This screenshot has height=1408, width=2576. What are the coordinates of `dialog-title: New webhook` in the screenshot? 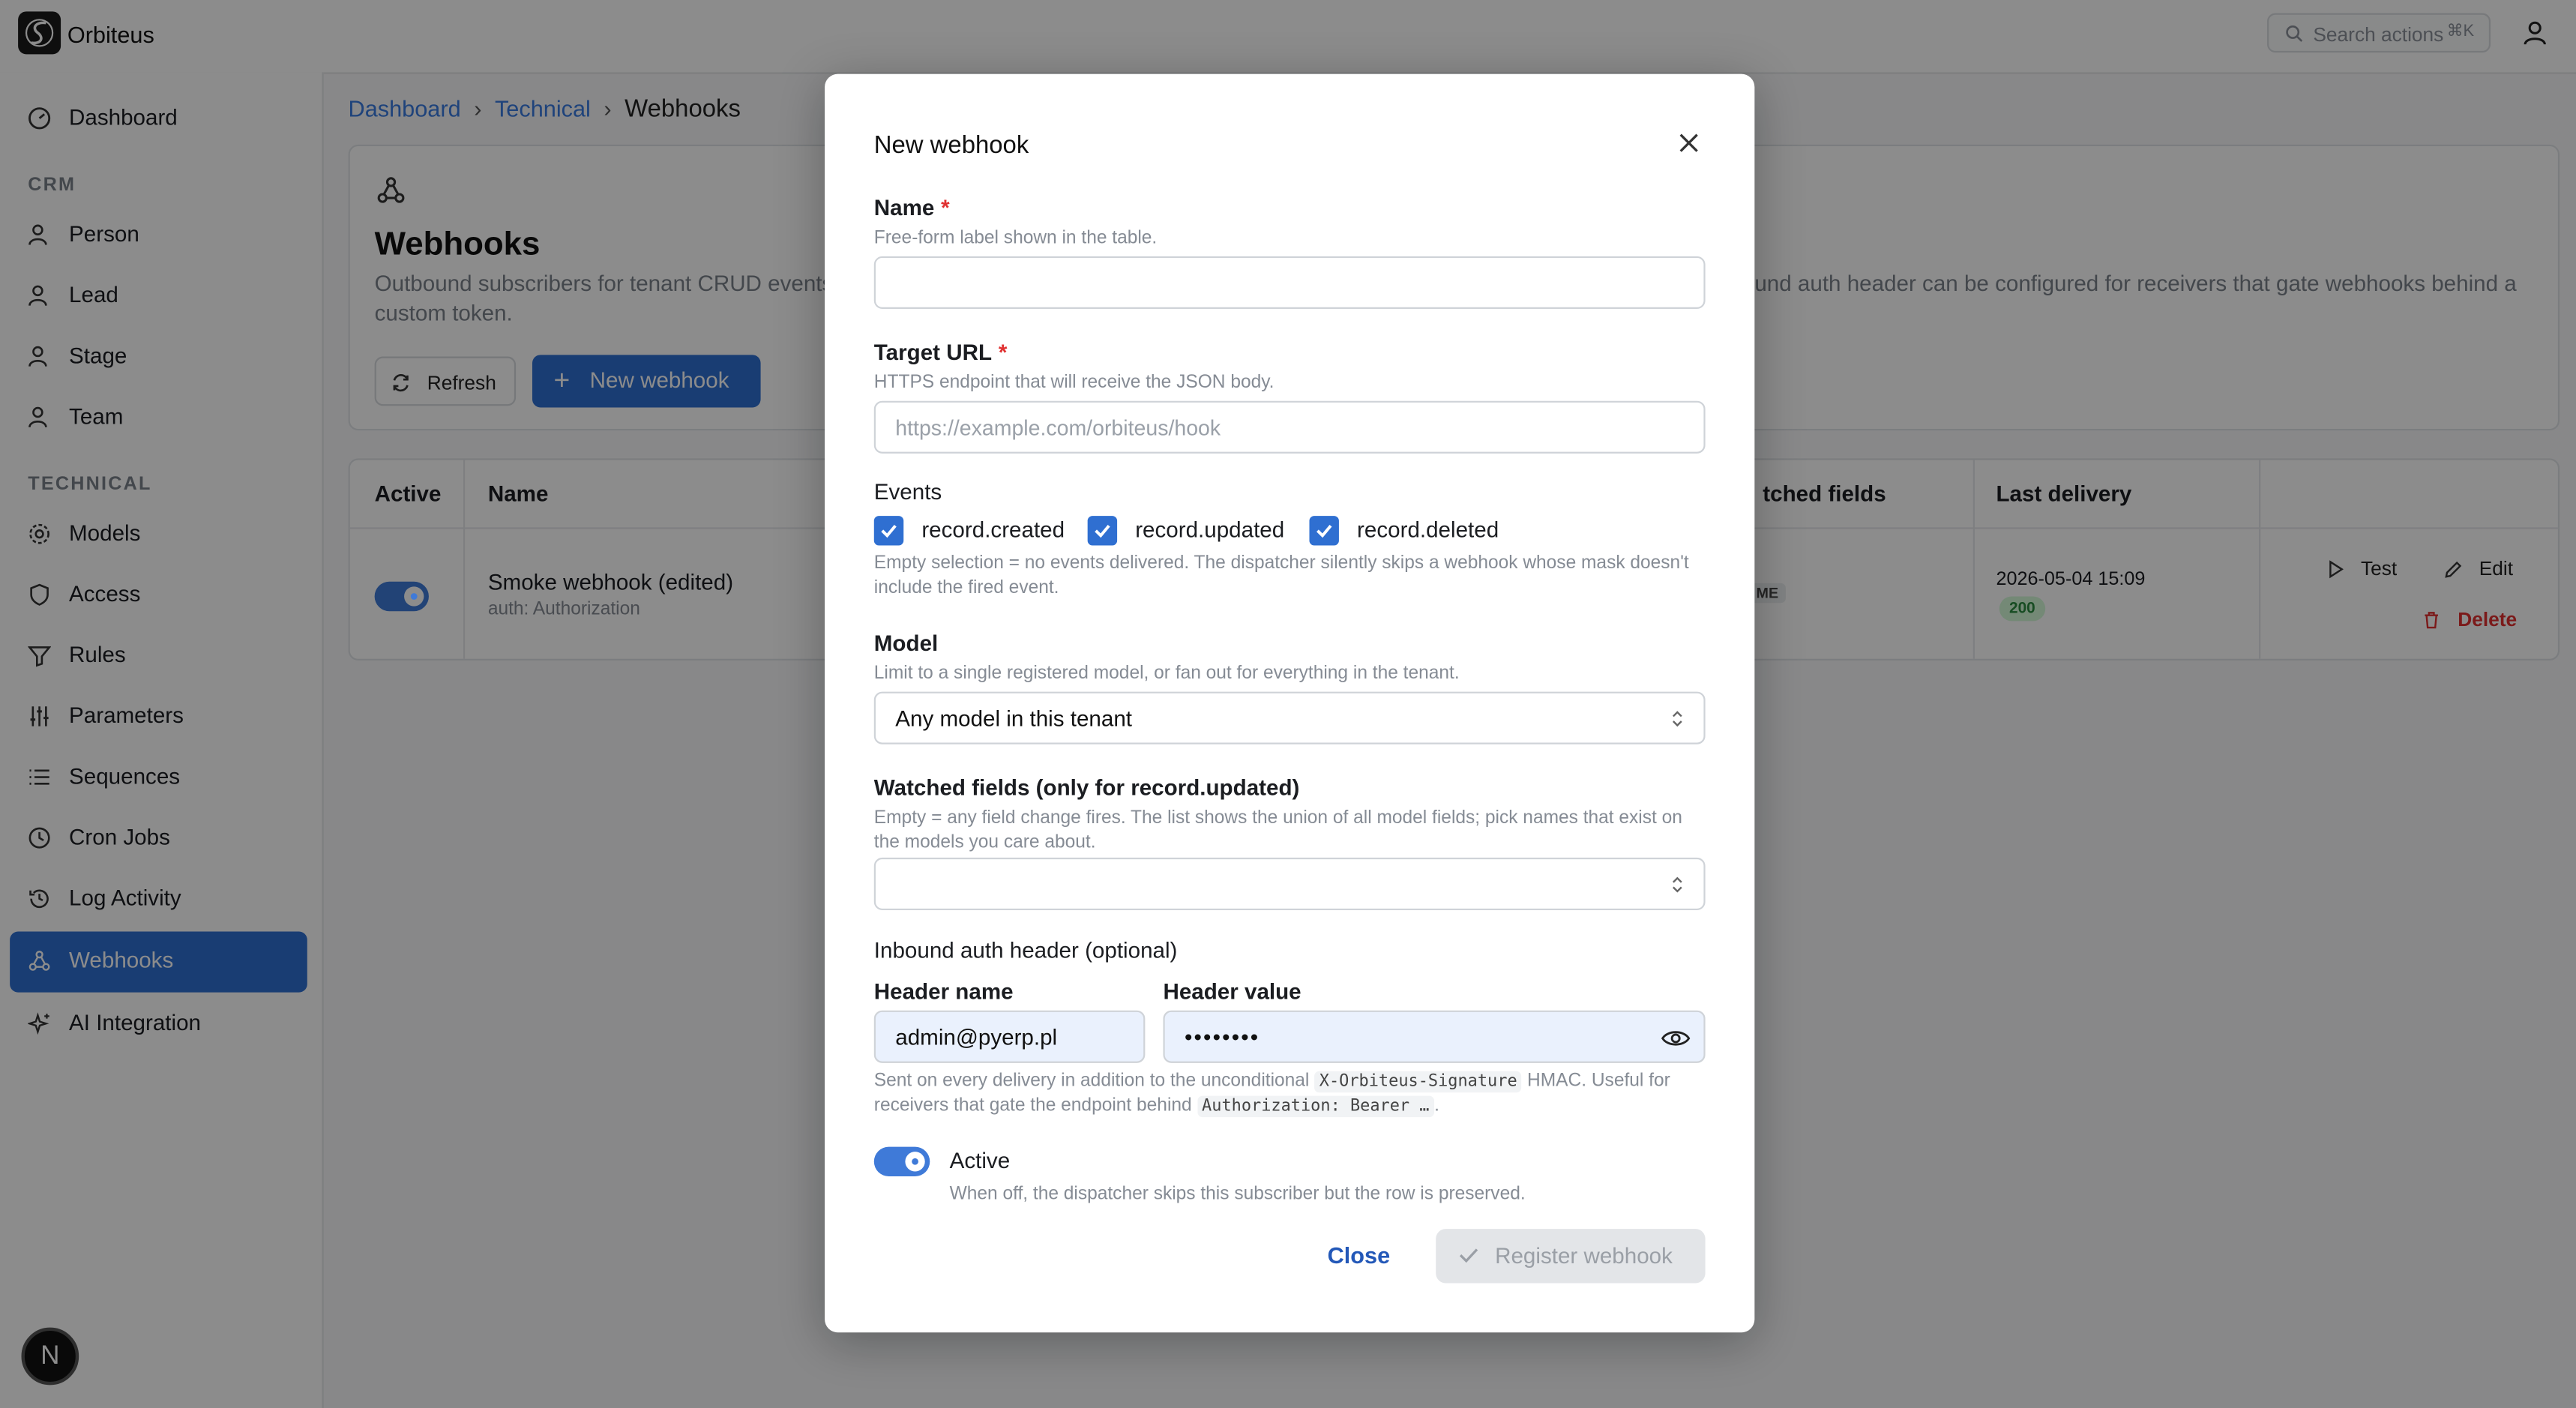 It's located at (951, 145).